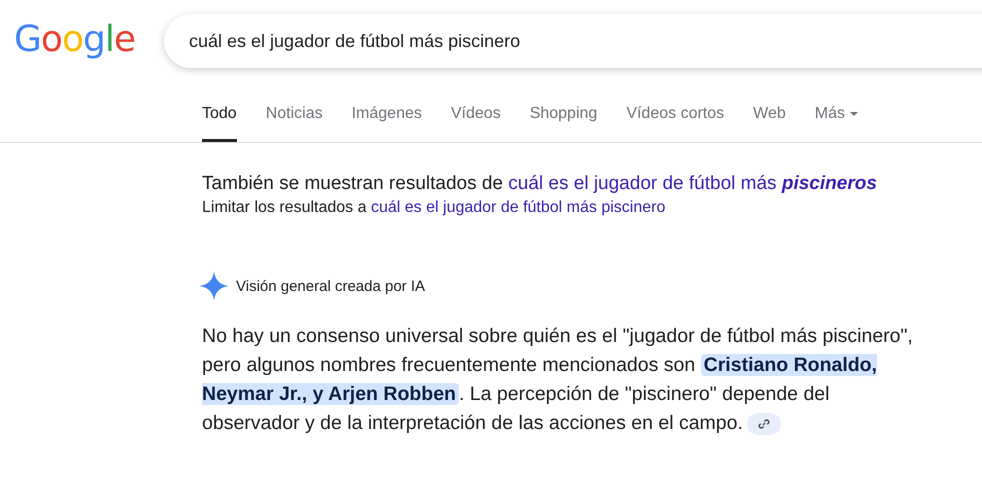 The width and height of the screenshot is (982, 478). What do you see at coordinates (82, 39) in the screenshot?
I see `google-logo: Google` at bounding box center [82, 39].